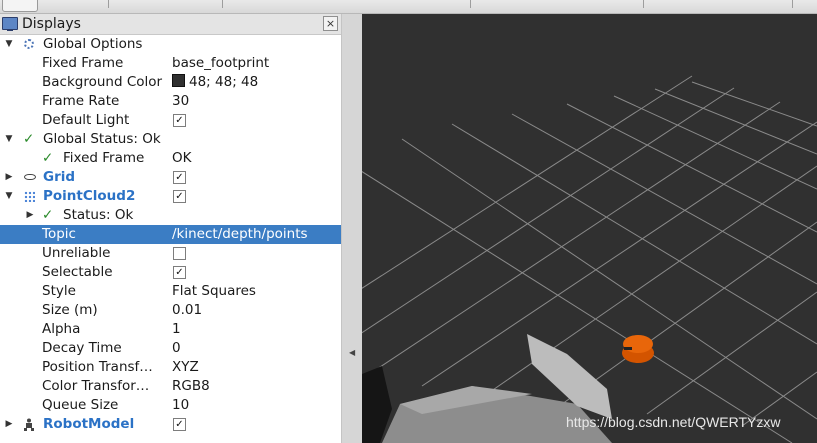 This screenshot has height=443, width=817. I want to click on property-label: Background Color, so click(102, 82).